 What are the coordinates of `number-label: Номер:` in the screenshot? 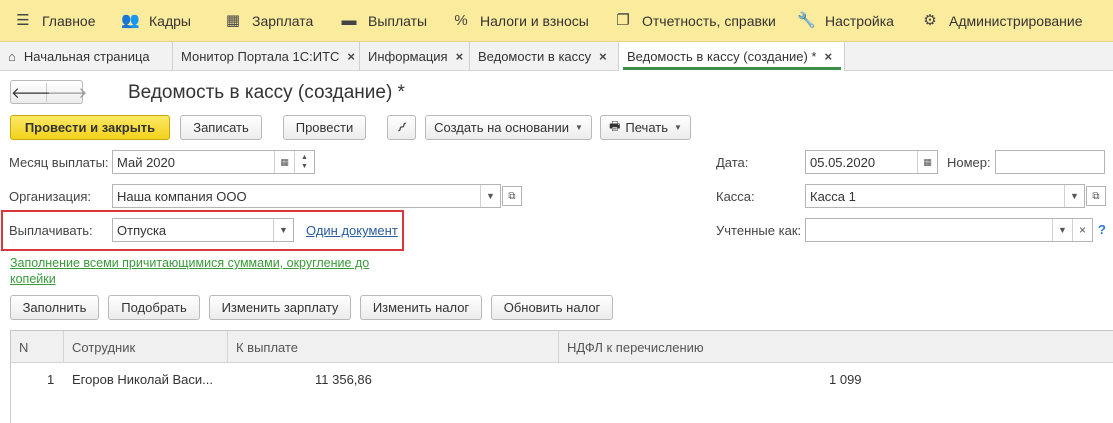 It's located at (969, 162).